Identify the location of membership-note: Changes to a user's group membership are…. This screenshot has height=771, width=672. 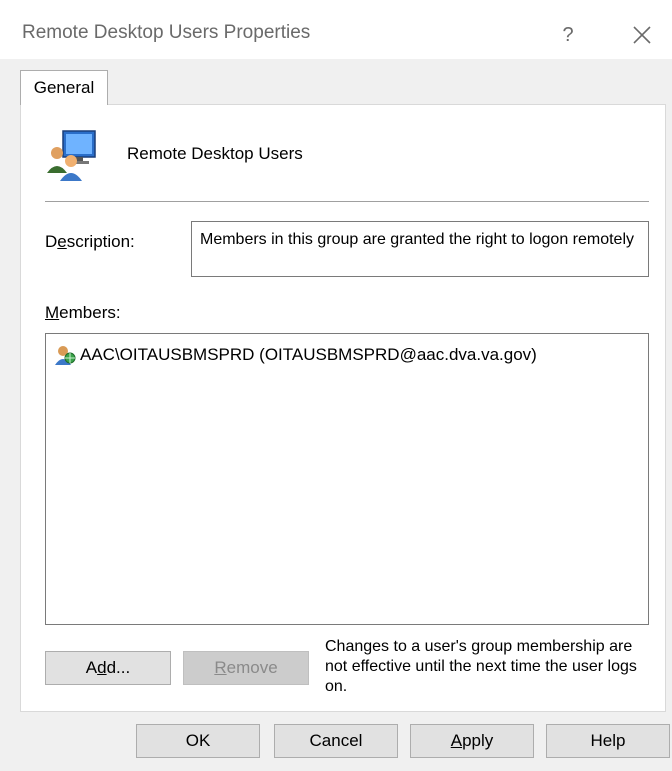
(481, 666).